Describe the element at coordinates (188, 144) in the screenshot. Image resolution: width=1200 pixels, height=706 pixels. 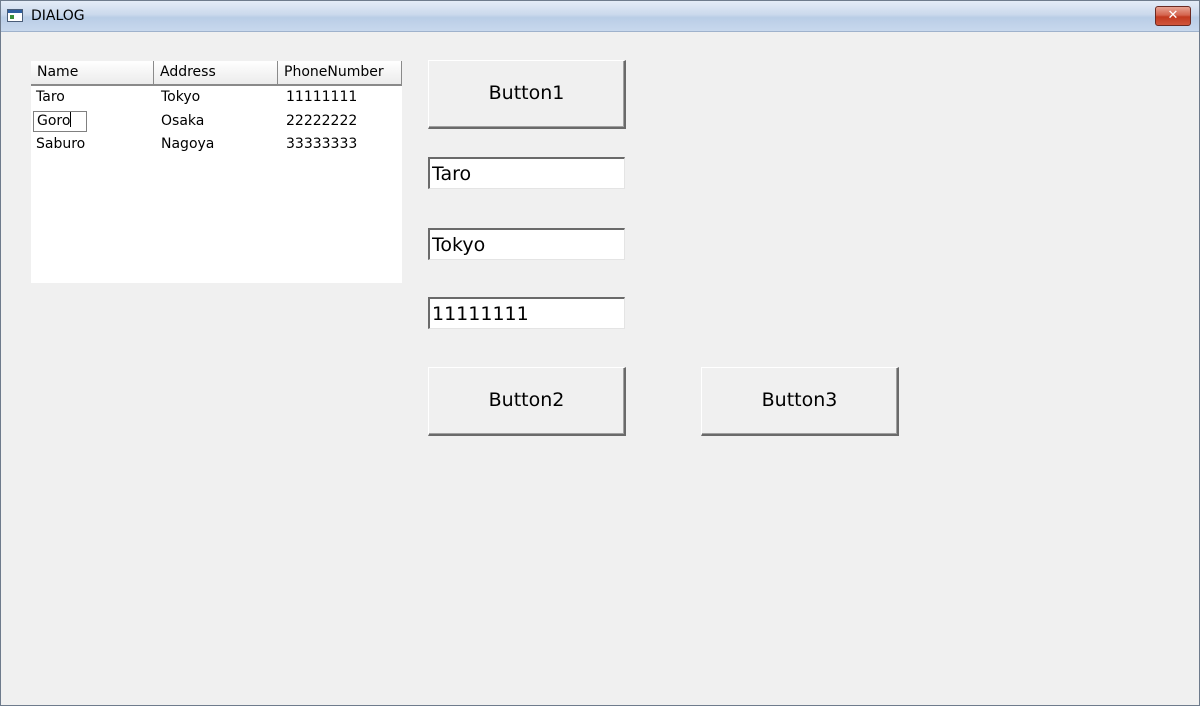
I see `cell-address: Nagoya` at that location.